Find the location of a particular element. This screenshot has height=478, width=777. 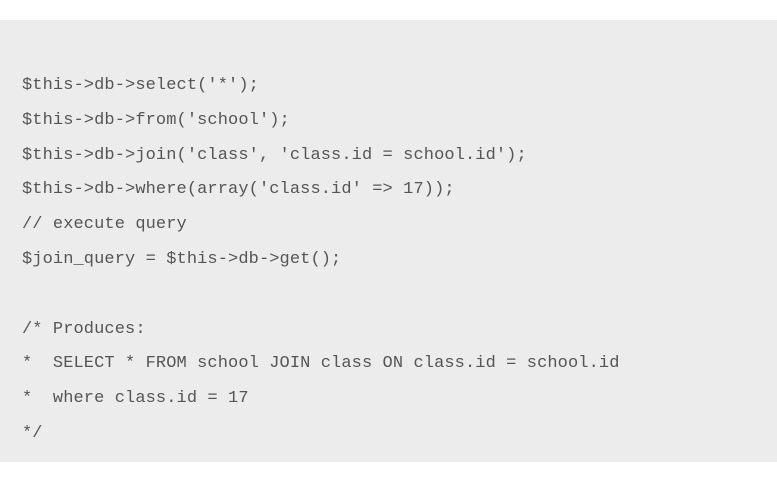

code-comment: /* Produces: is located at coordinates (84, 329).